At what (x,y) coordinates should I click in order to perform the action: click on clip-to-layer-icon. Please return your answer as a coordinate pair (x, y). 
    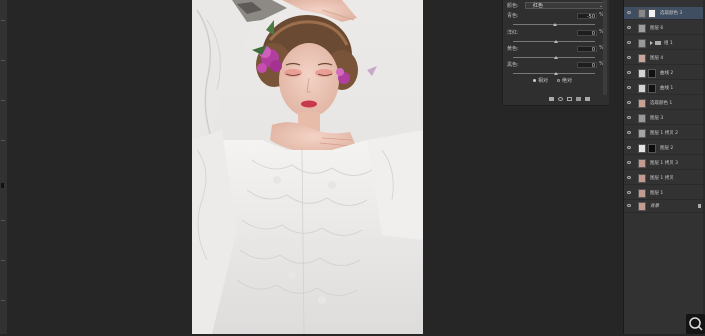
    Looking at the image, I should click on (551, 99).